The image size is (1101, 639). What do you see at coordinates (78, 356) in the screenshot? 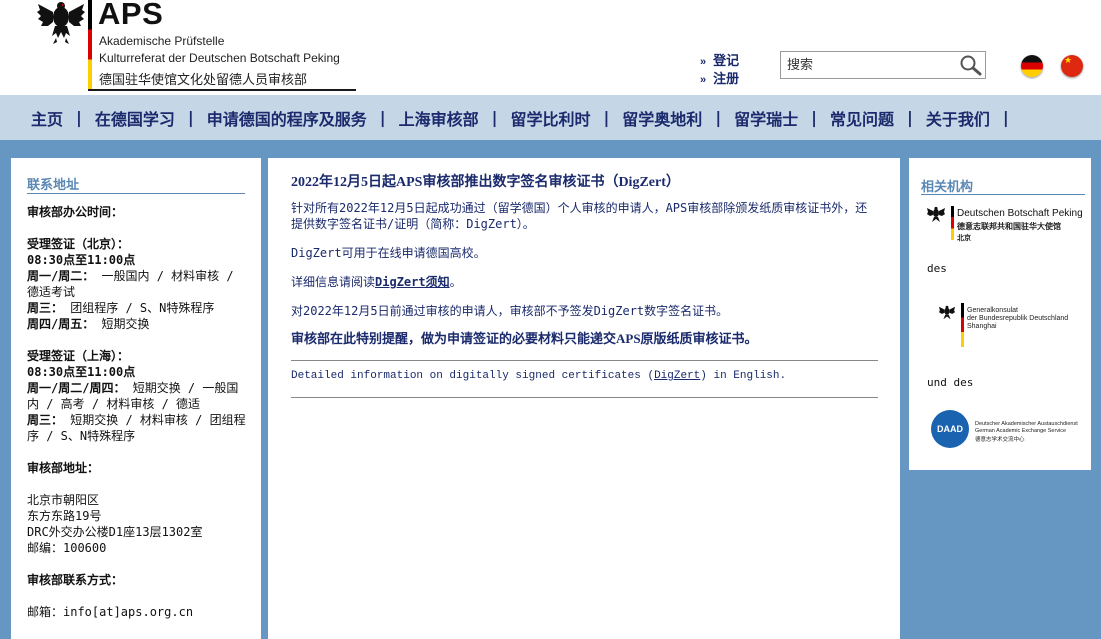
I see `shanghai-title: 受理签证（上海）：` at bounding box center [78, 356].